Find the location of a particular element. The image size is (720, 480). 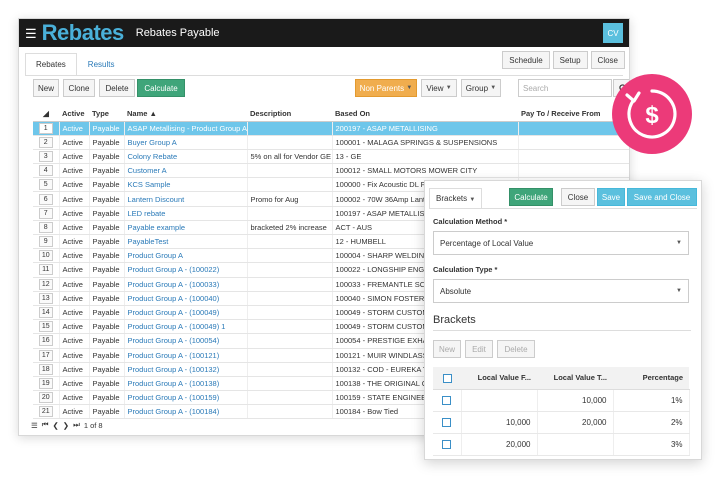

sort-icon: ◢ is located at coordinates (46, 114).